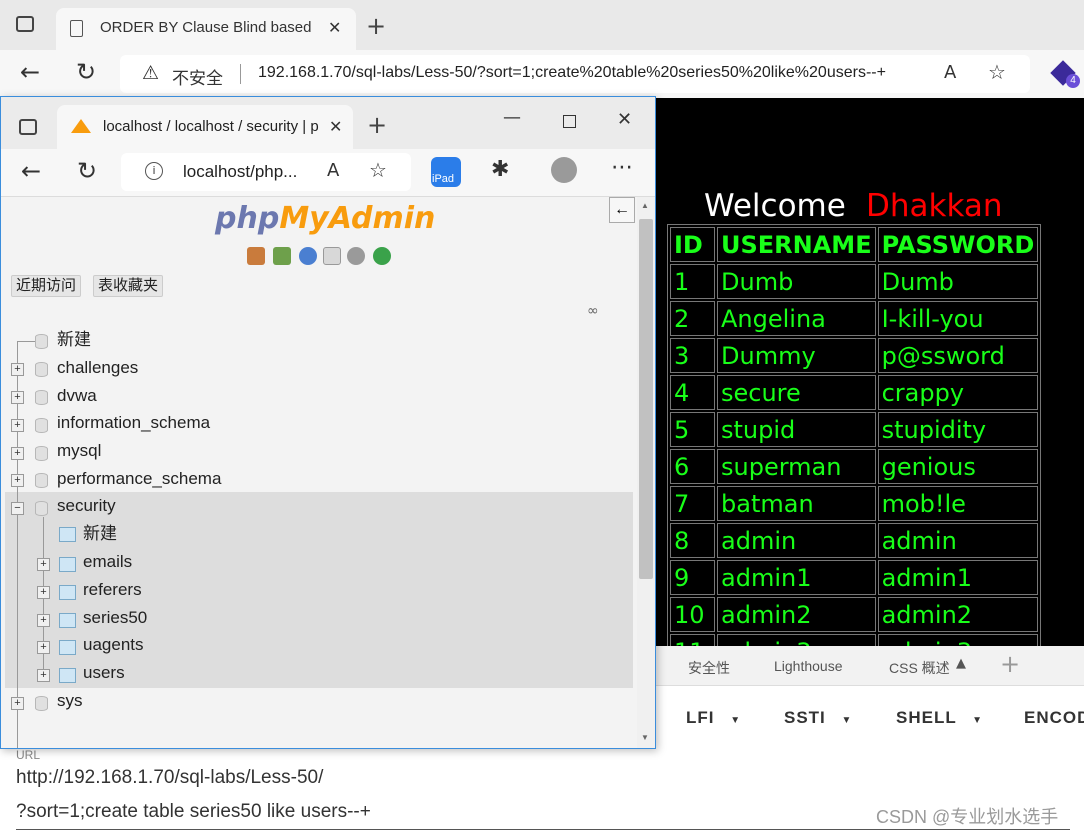 The width and height of the screenshot is (1084, 834). Describe the element at coordinates (796, 640) in the screenshot. I see `cell-username: admin3` at that location.